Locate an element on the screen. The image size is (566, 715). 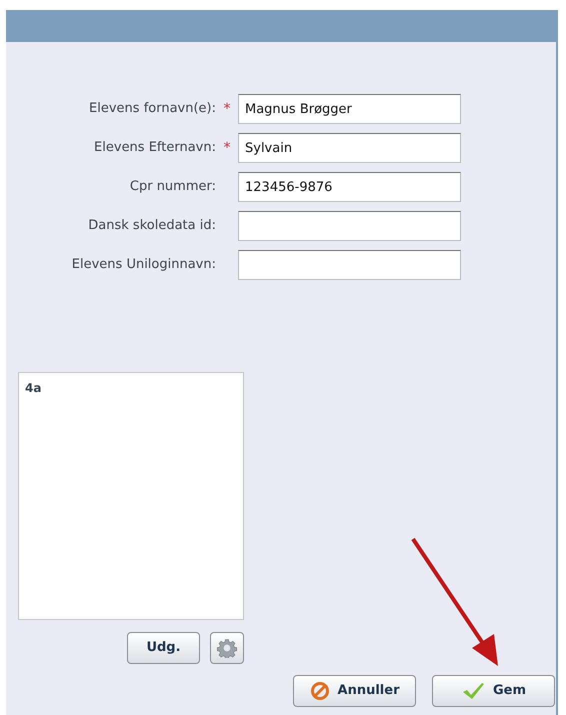
checkmark-icon is located at coordinates (472, 691).